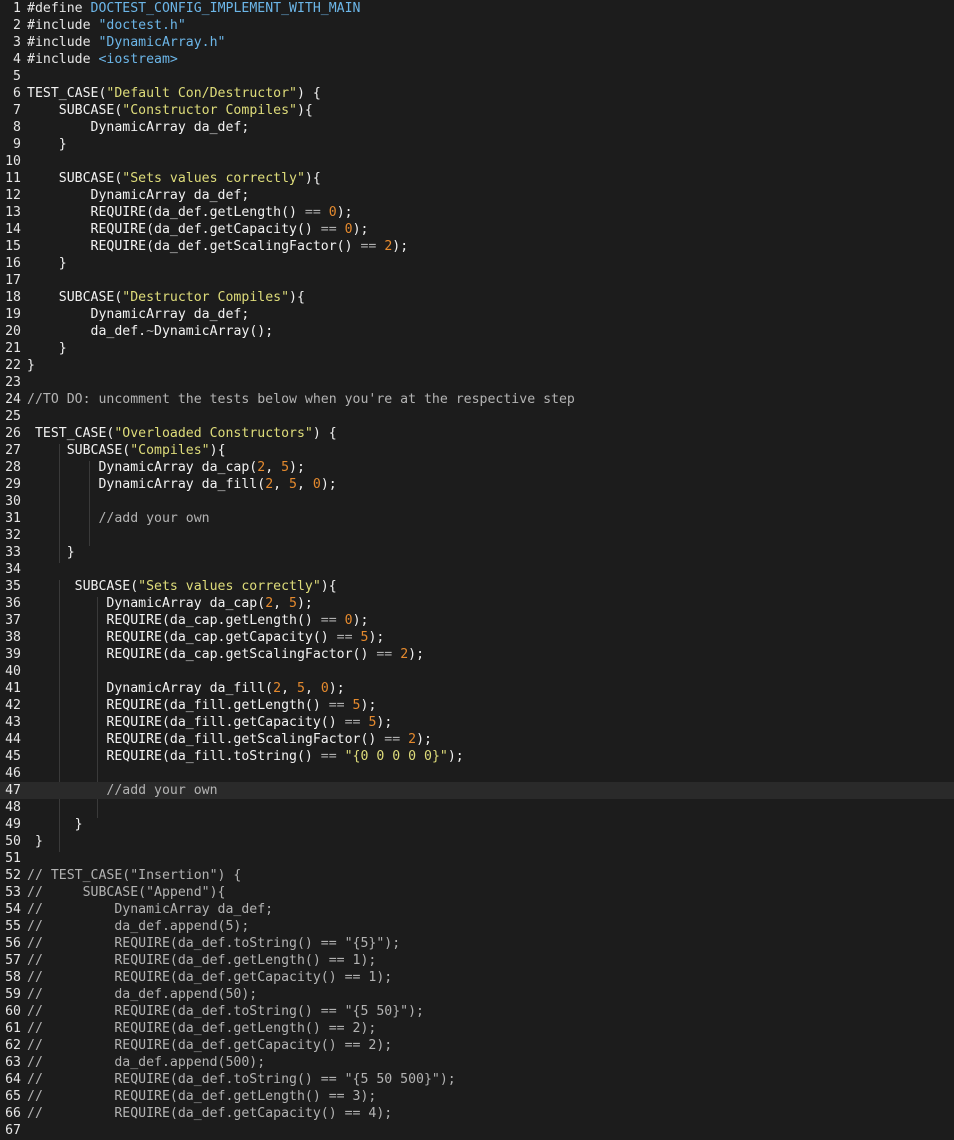 This screenshot has height=1140, width=954. Describe the element at coordinates (201, 705) in the screenshot. I see `line-code: REQUIRE(da_fill.getLength() == 5);` at that location.